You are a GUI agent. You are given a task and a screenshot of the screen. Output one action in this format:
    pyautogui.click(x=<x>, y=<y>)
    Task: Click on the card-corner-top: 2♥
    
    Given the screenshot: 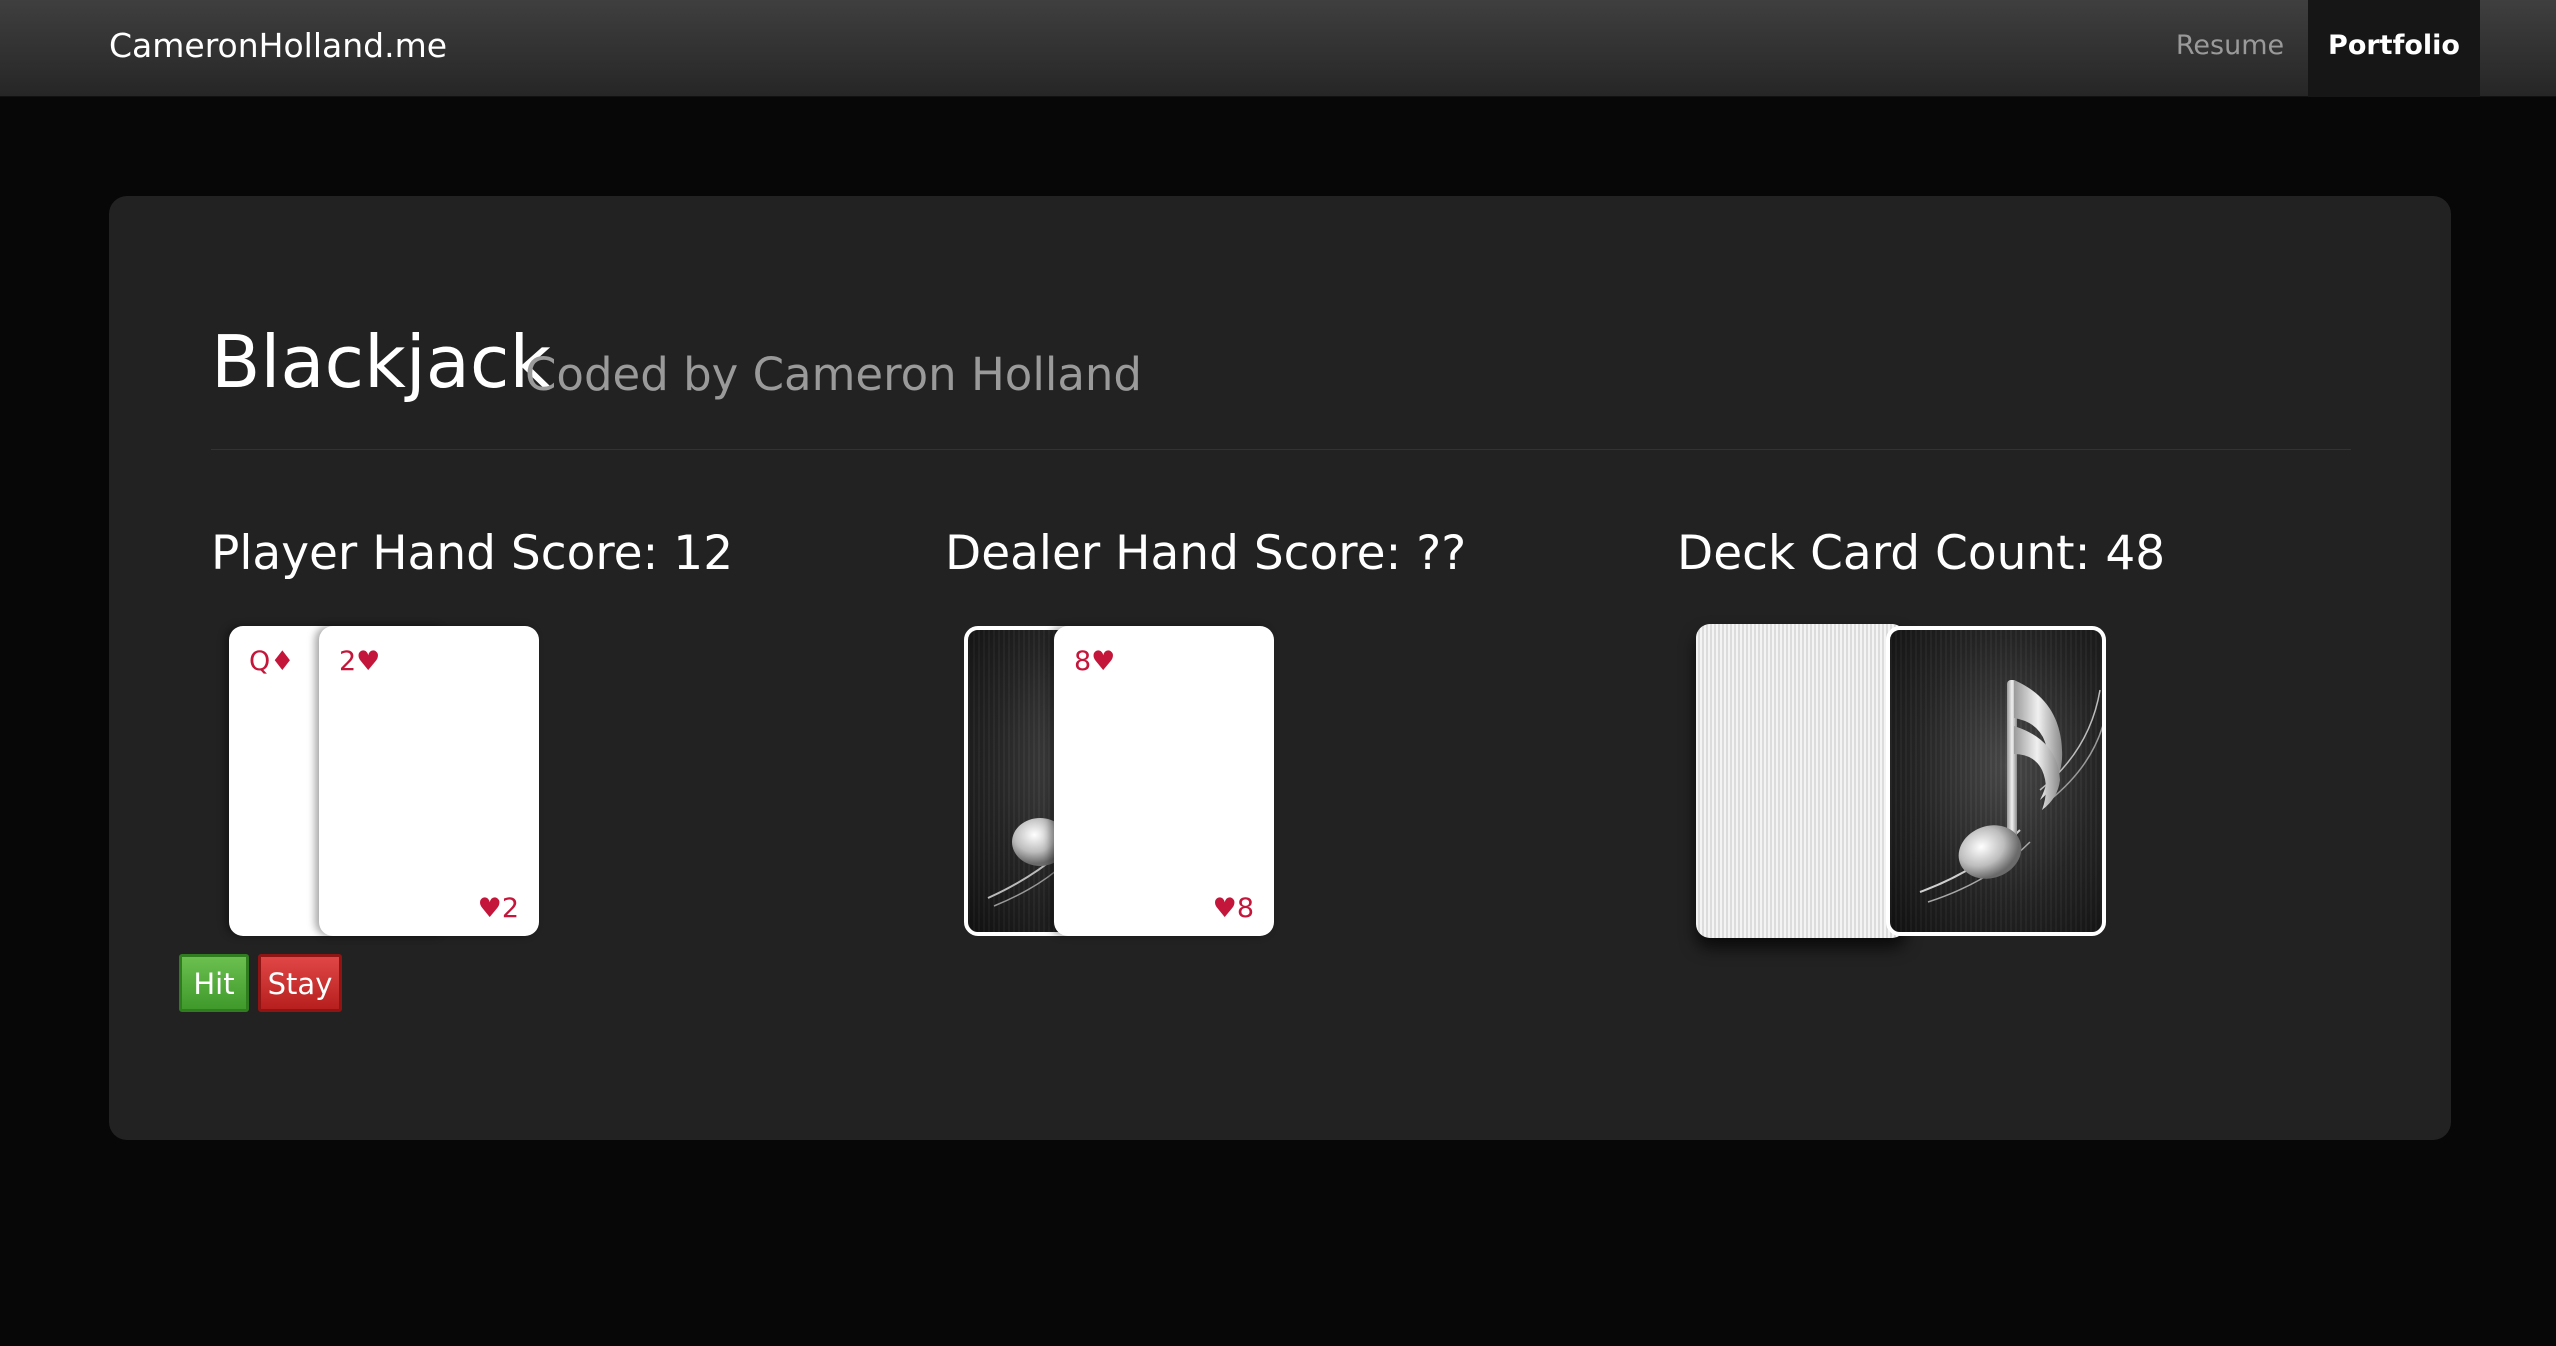 What is the action you would take?
    pyautogui.click(x=360, y=661)
    